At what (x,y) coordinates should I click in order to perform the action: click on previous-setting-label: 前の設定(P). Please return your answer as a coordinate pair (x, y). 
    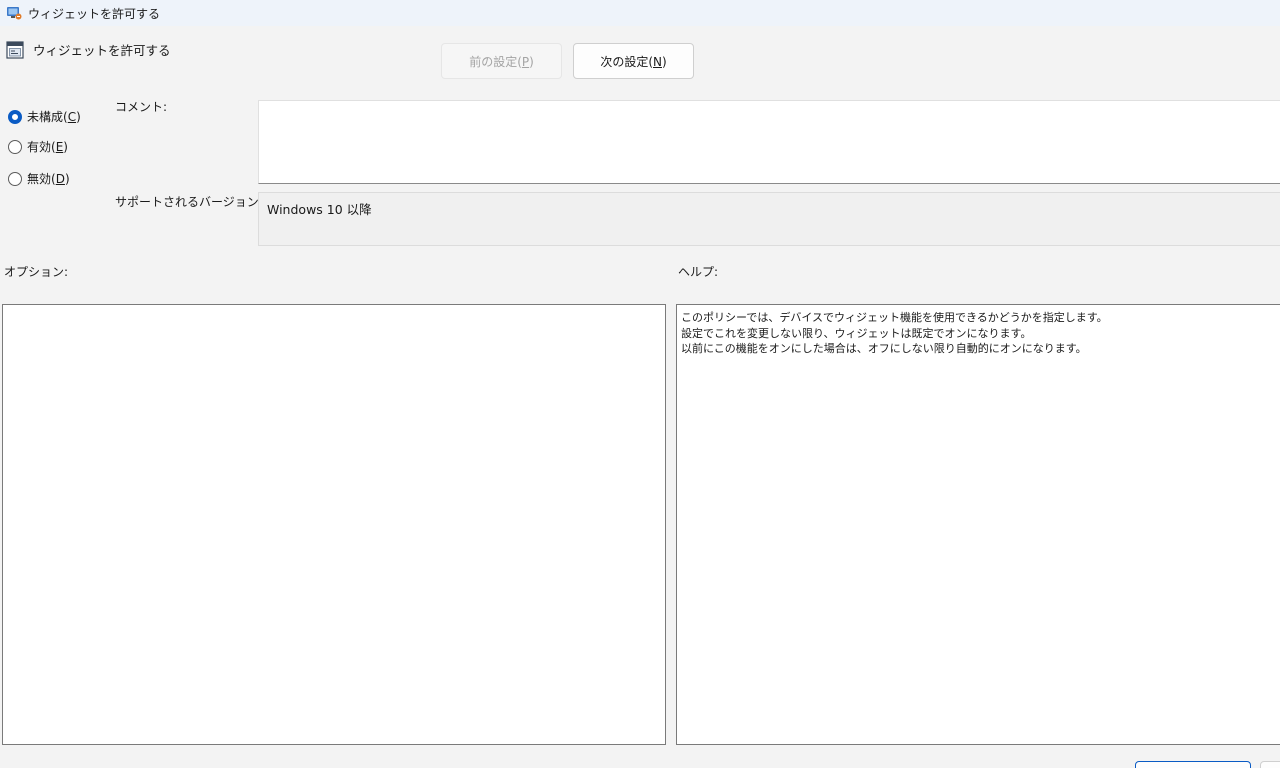
    Looking at the image, I should click on (501, 61).